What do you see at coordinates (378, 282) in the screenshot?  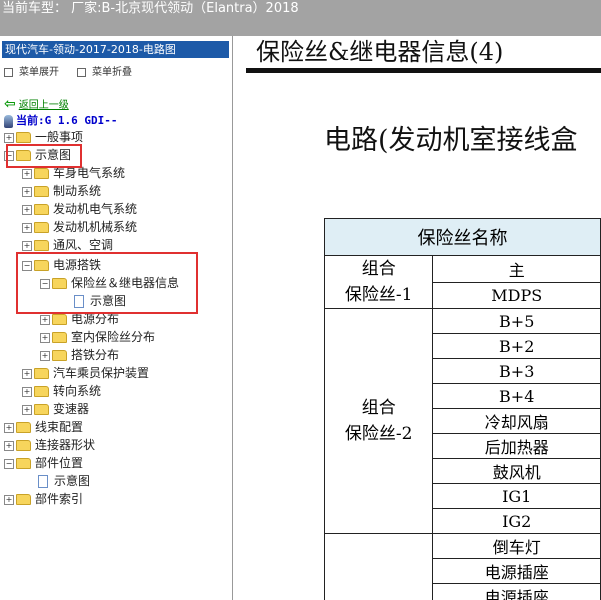 I see `group-cell: 组合 保险丝-1` at bounding box center [378, 282].